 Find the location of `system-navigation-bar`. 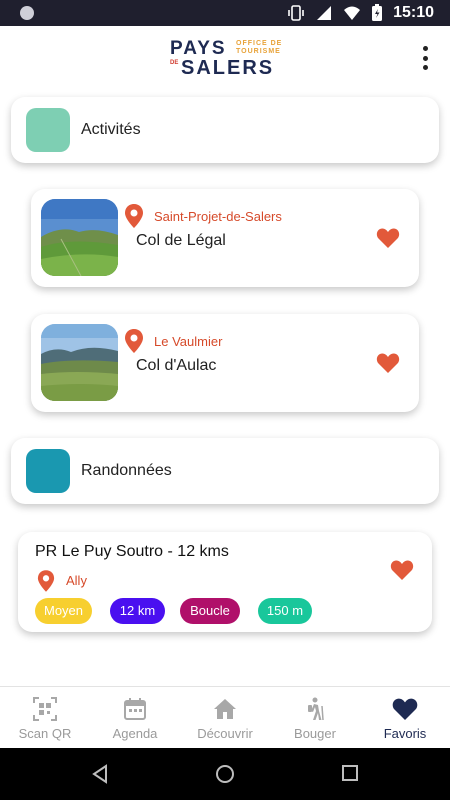

system-navigation-bar is located at coordinates (225, 774).